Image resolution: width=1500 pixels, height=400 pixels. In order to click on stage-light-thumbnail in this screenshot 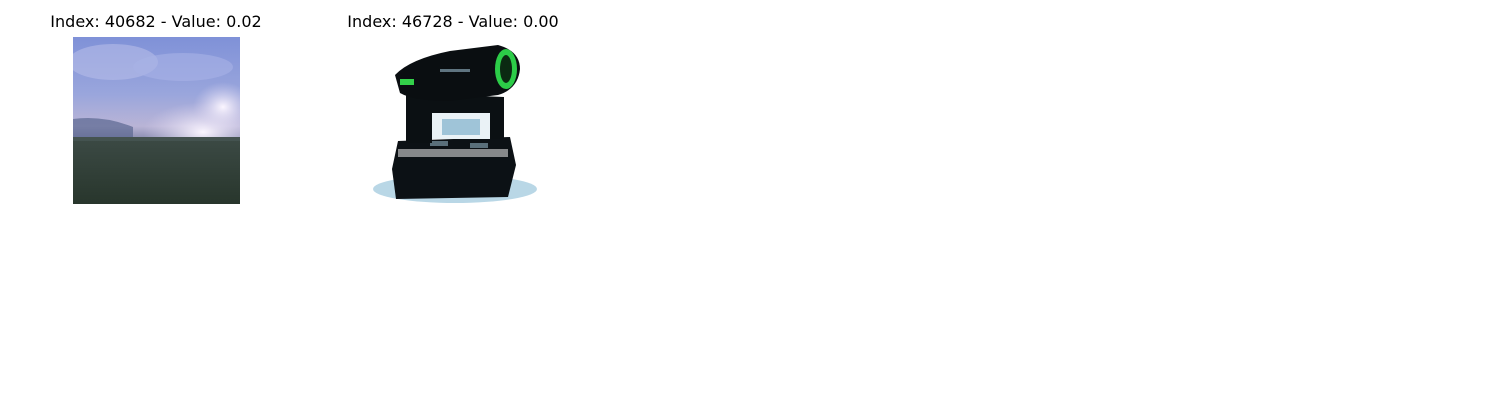, I will do `click(453, 120)`.